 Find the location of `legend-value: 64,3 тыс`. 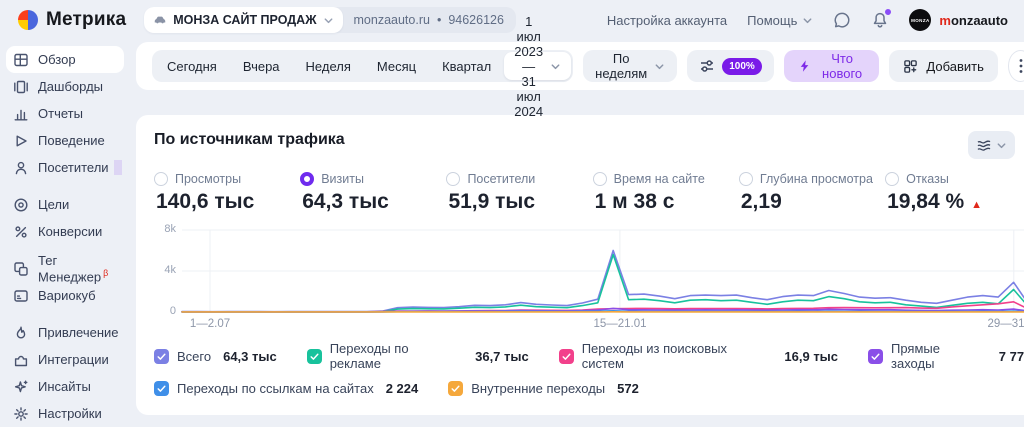

legend-value: 64,3 тыс is located at coordinates (250, 356).